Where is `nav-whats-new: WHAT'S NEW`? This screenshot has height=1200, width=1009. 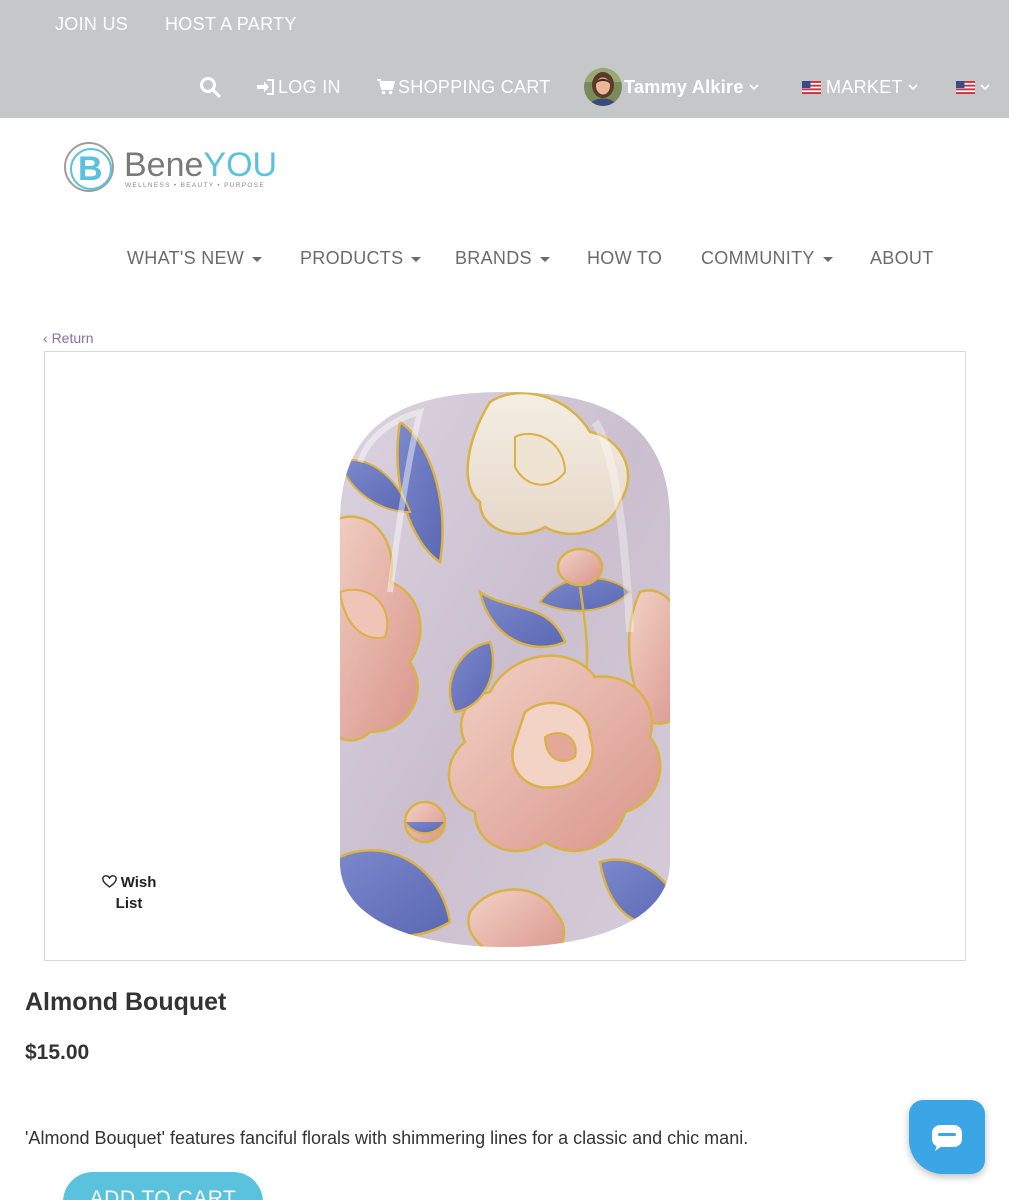 nav-whats-new: WHAT'S NEW is located at coordinates (195, 258).